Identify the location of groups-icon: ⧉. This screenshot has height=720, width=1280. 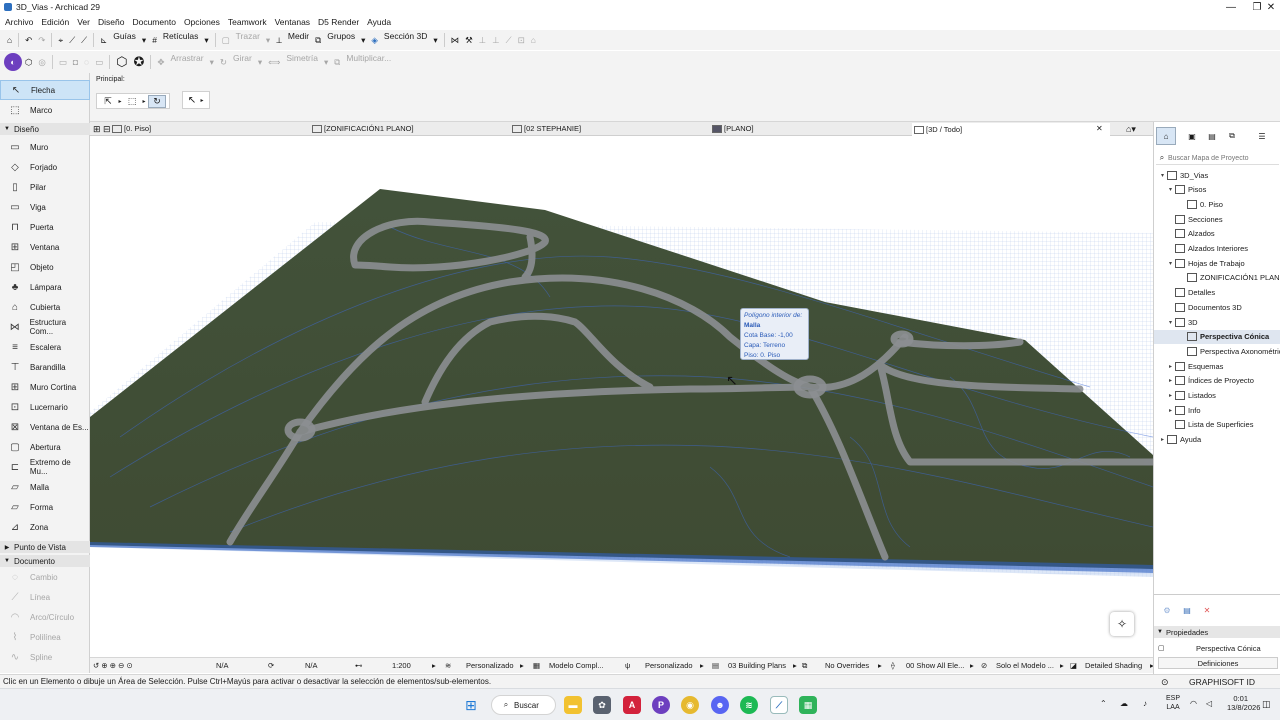
(318, 40).